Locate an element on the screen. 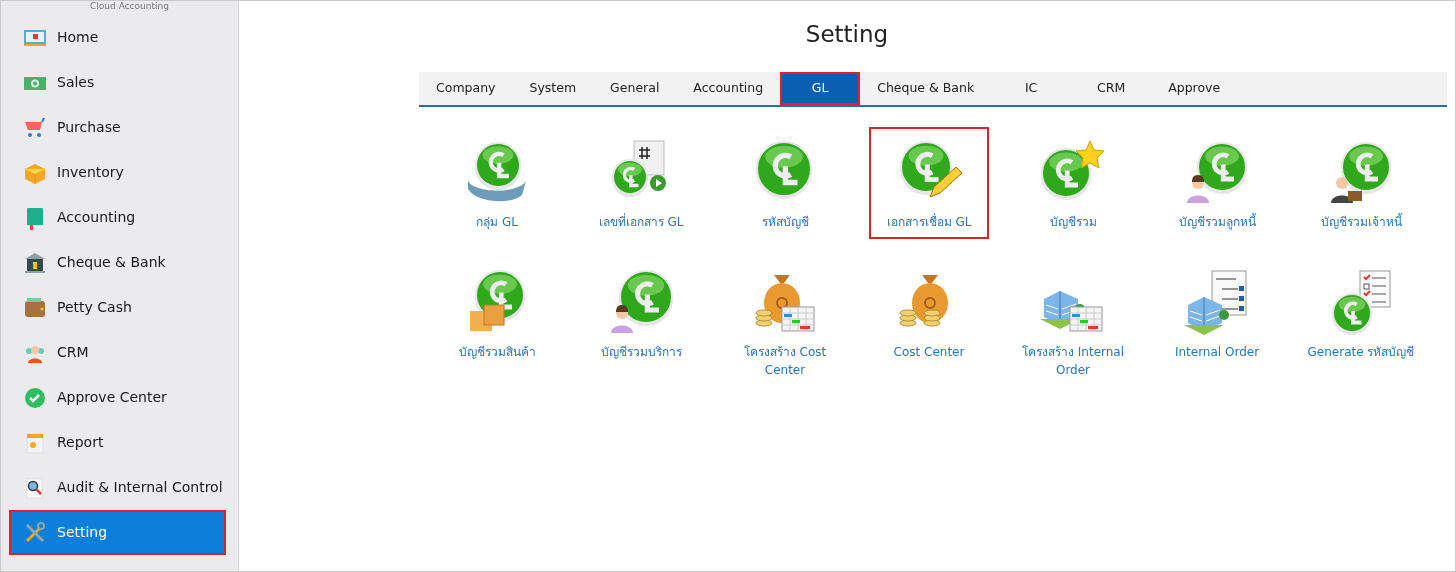 The width and height of the screenshot is (1456, 572). check-circle-icon is located at coordinates (35, 397).